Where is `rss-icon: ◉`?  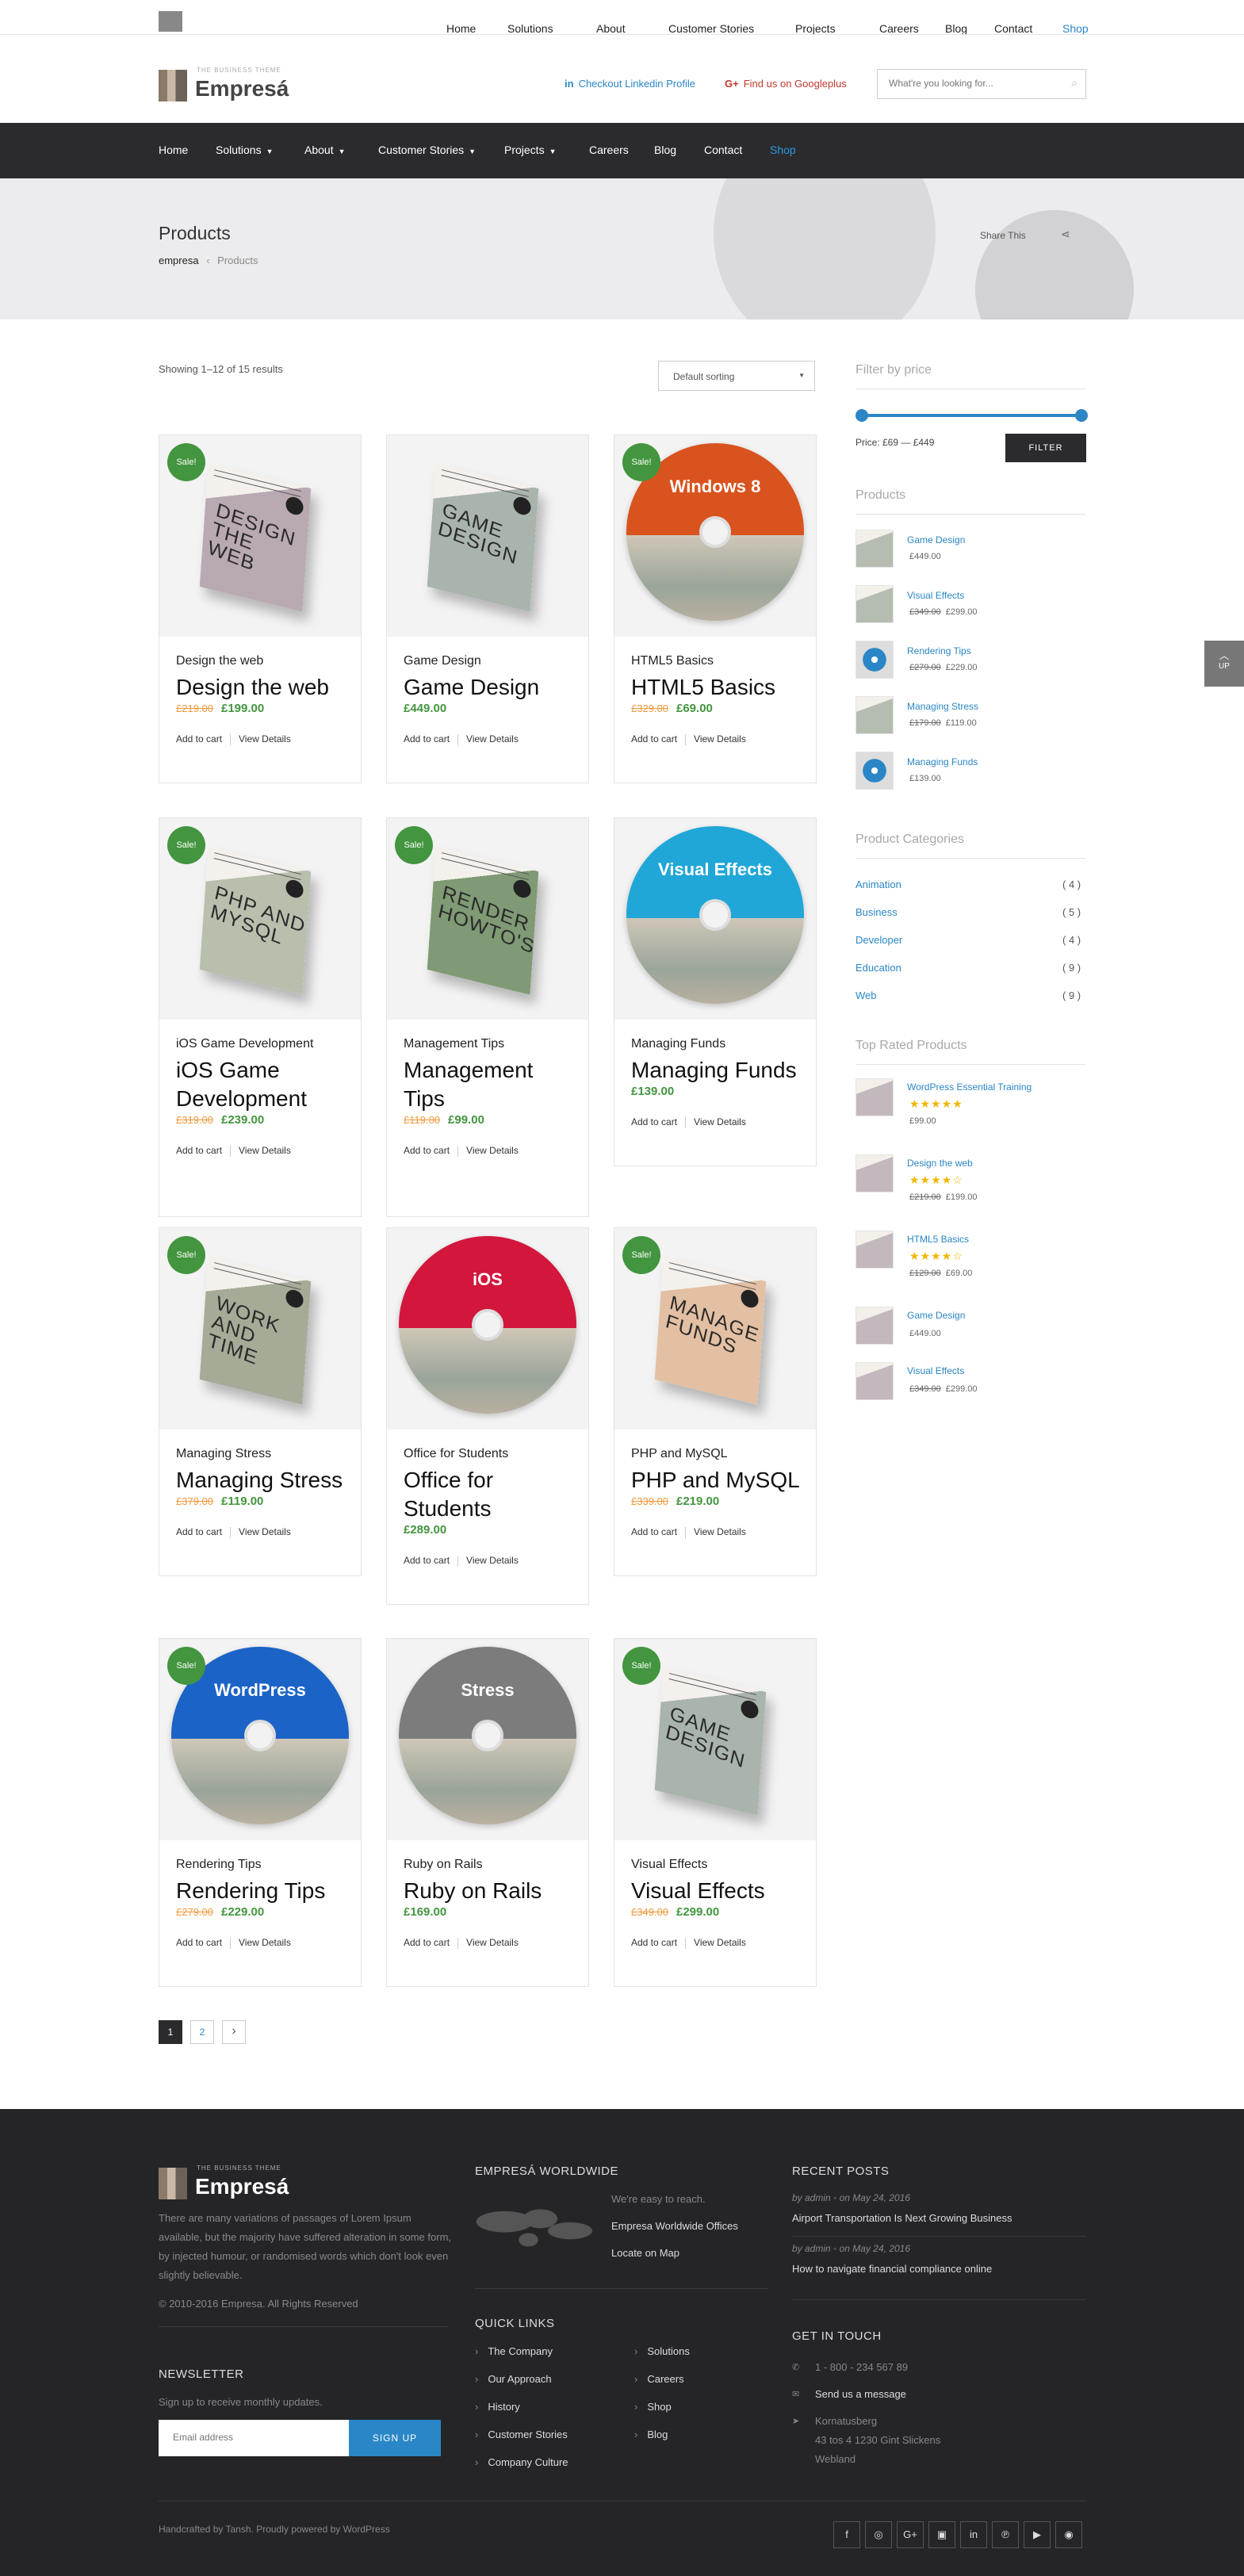 rss-icon: ◉ is located at coordinates (1068, 2534).